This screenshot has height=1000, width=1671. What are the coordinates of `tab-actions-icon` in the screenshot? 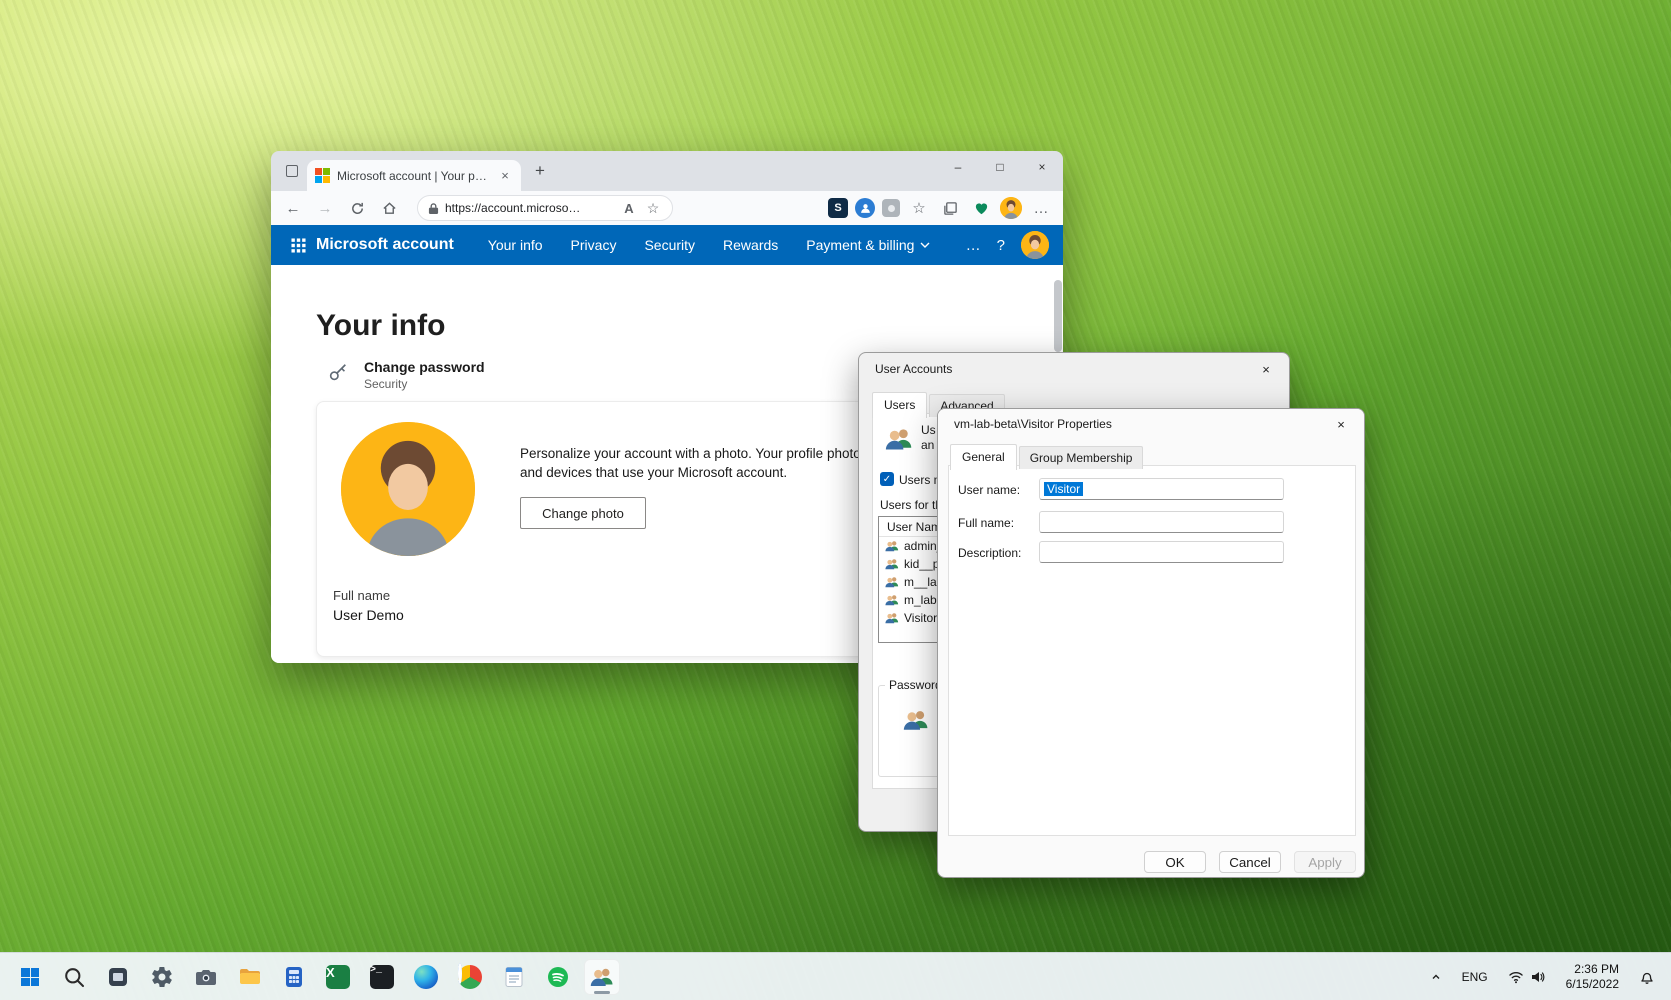 It's located at (292, 171).